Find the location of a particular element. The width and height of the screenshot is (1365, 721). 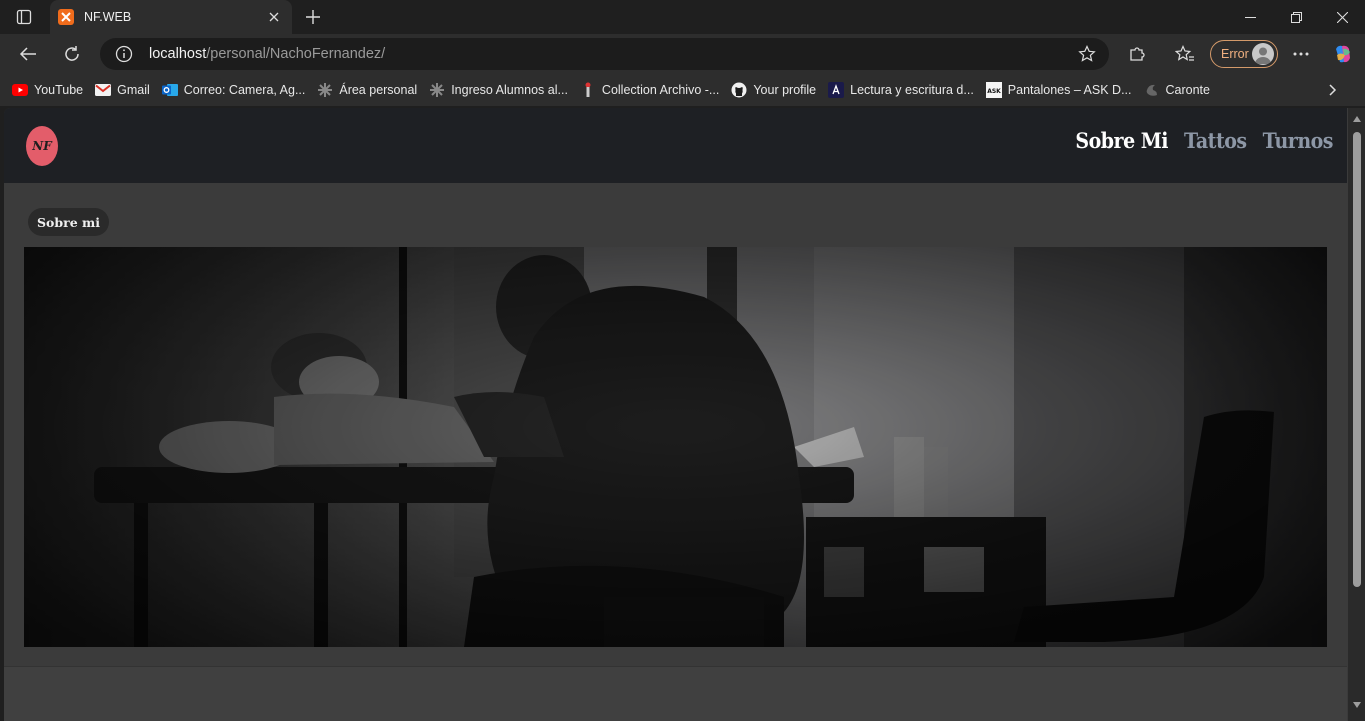

svg-text: ASK is located at coordinates (994, 91).